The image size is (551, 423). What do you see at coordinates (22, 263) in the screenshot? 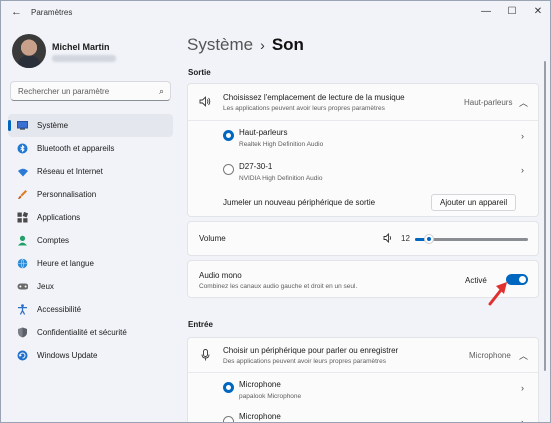
I see `globe-icon` at bounding box center [22, 263].